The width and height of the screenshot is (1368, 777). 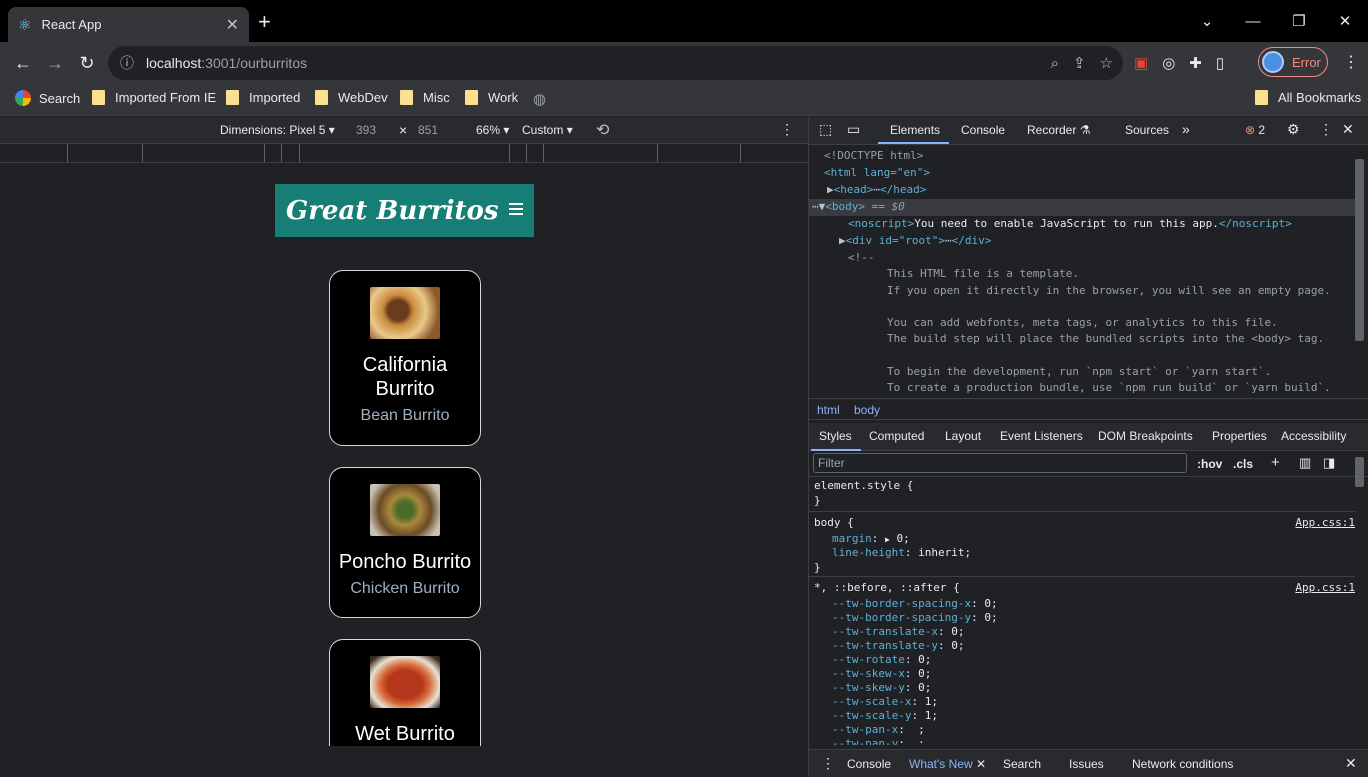 What do you see at coordinates (963, 436) in the screenshot?
I see `tab-layout: Layout` at bounding box center [963, 436].